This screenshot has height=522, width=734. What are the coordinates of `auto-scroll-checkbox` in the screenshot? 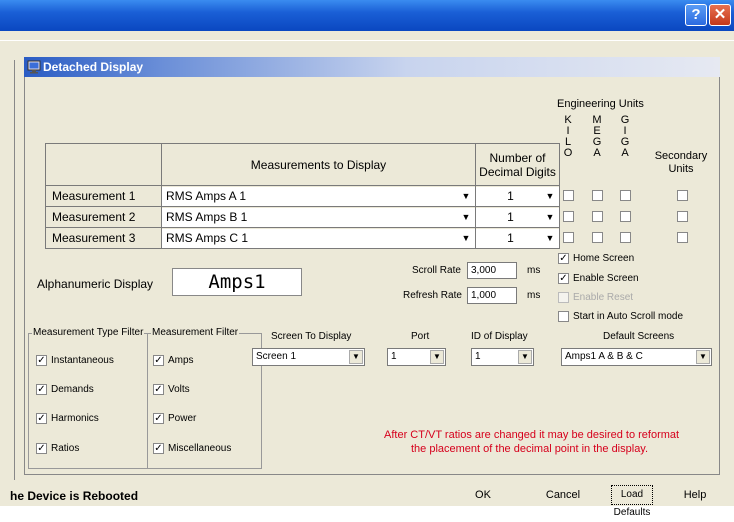 It's located at (563, 316).